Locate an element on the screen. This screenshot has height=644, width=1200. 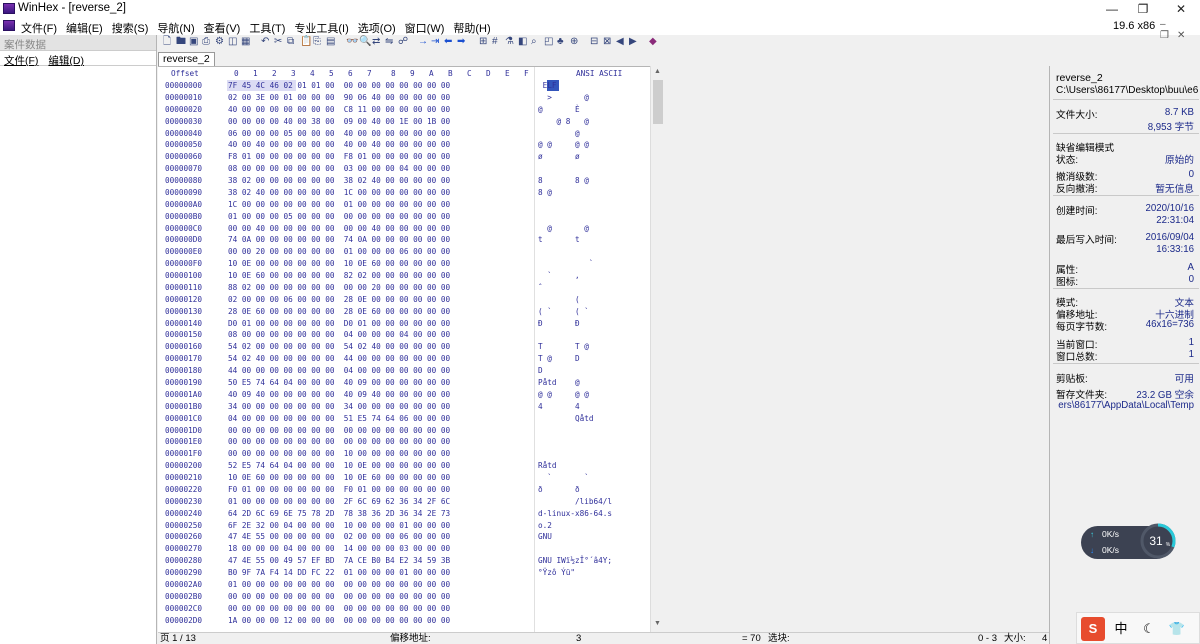
menu-search: 搜索(S) is located at coordinates (130, 28).